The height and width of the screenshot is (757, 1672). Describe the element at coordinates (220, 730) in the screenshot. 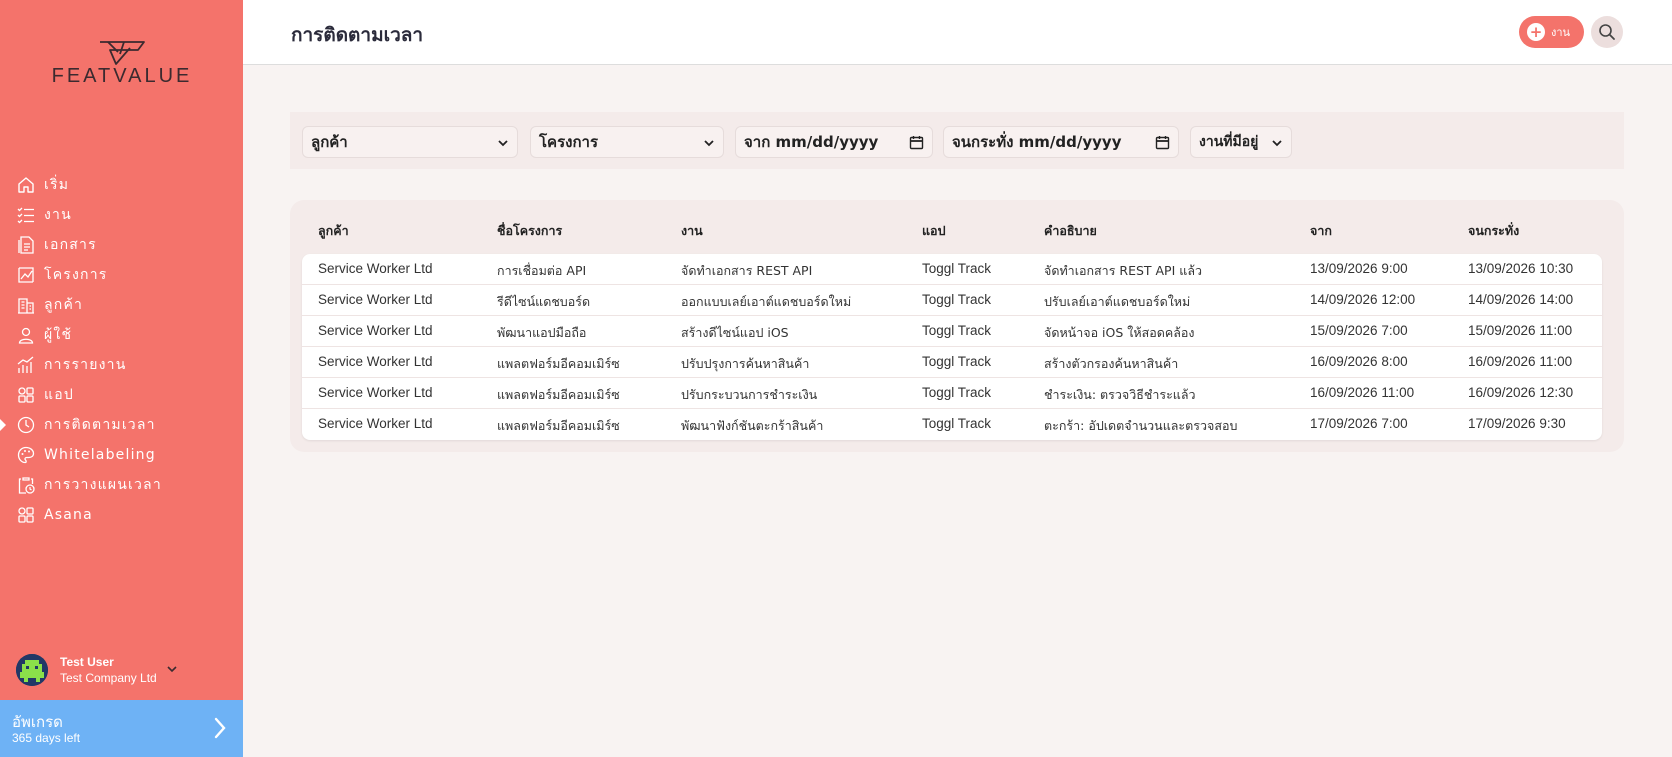

I see `chevron-right-icon` at that location.